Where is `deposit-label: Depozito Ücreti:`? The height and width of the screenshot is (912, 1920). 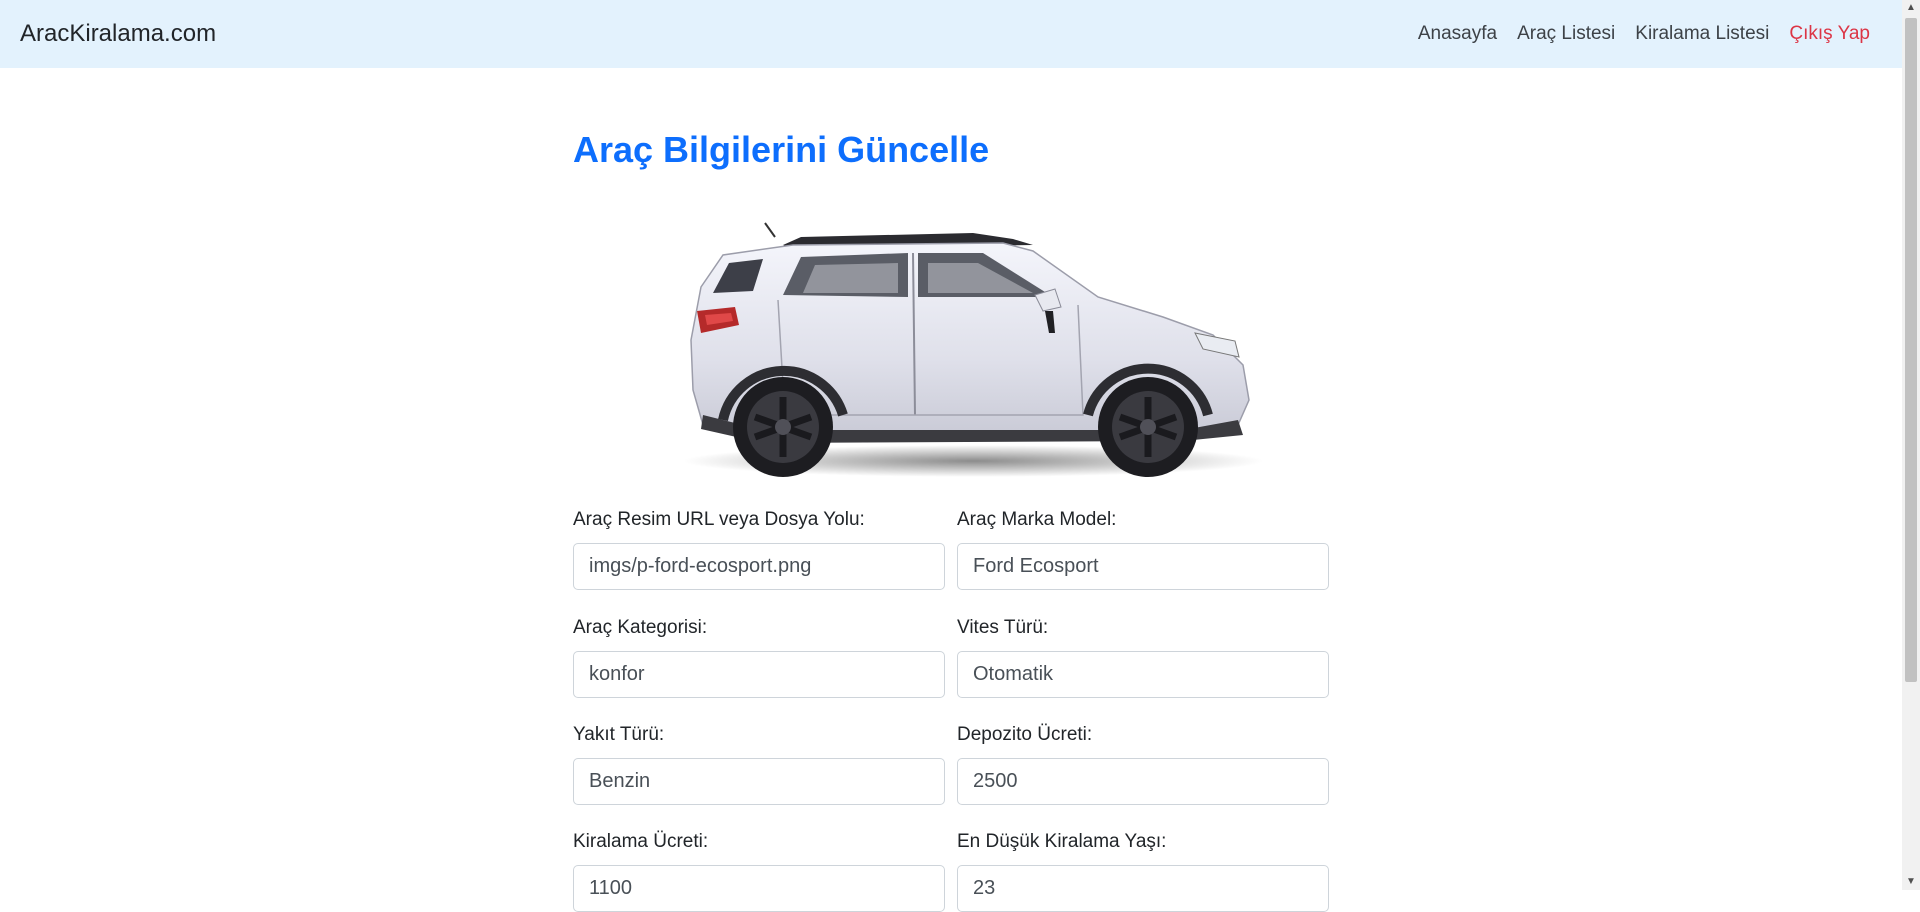
deposit-label: Depozito Ücreti: is located at coordinates (1025, 734).